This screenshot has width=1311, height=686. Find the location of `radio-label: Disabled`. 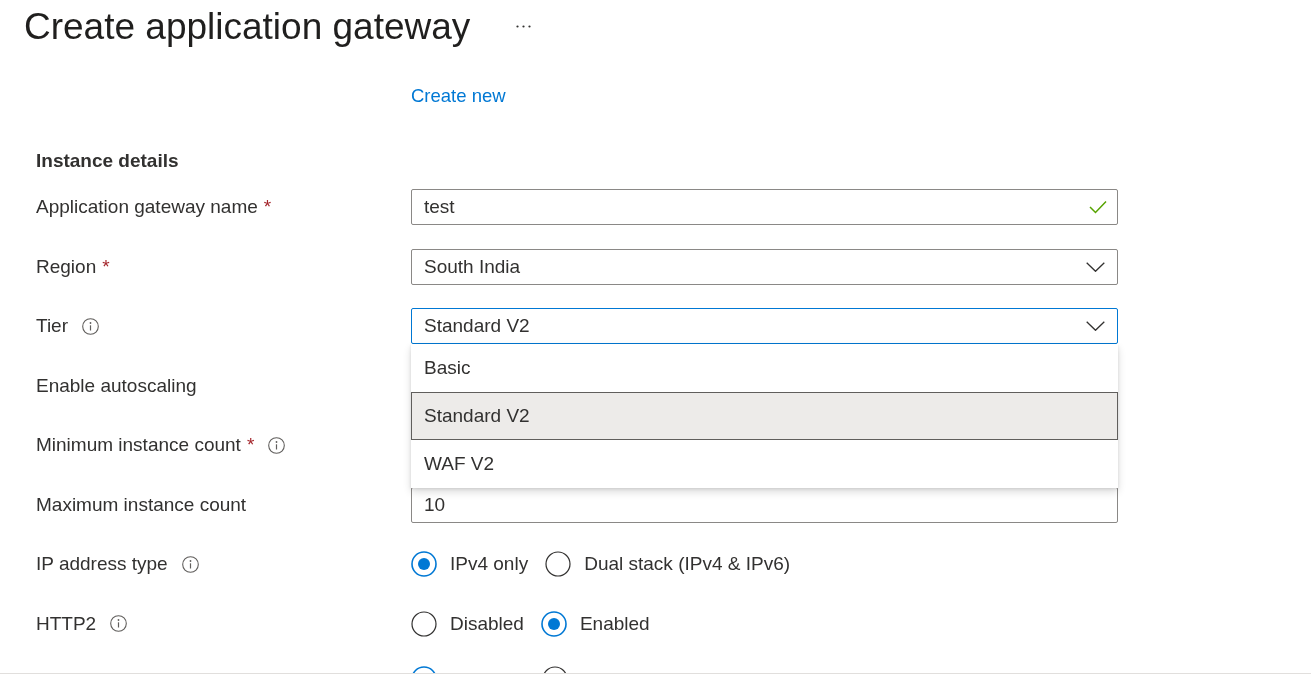

radio-label: Disabled is located at coordinates (487, 623).